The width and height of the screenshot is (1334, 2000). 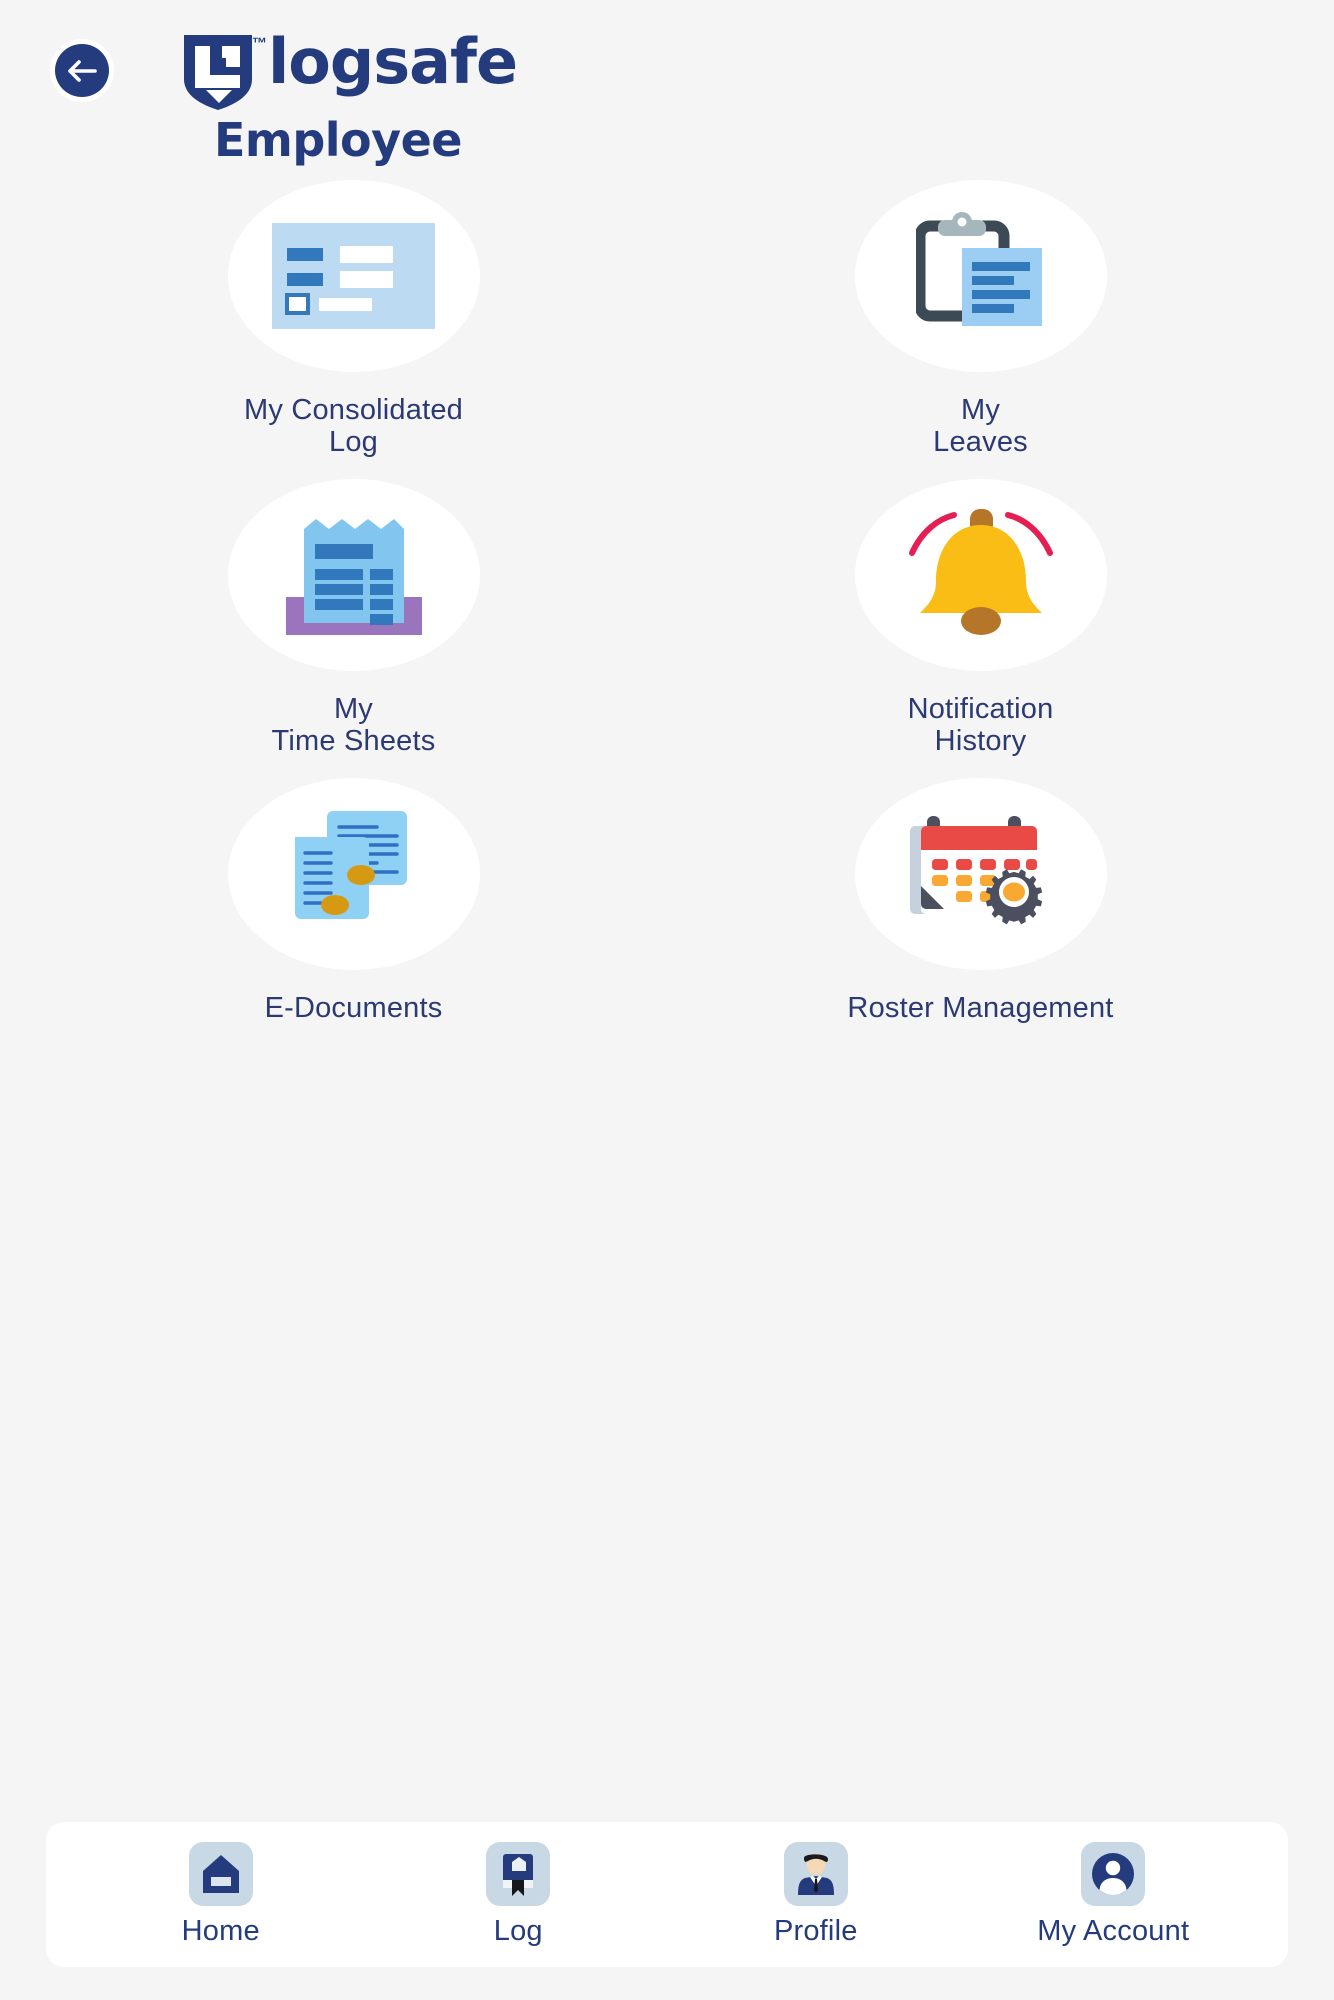 I want to click on documents-icon, so click(x=350, y=865).